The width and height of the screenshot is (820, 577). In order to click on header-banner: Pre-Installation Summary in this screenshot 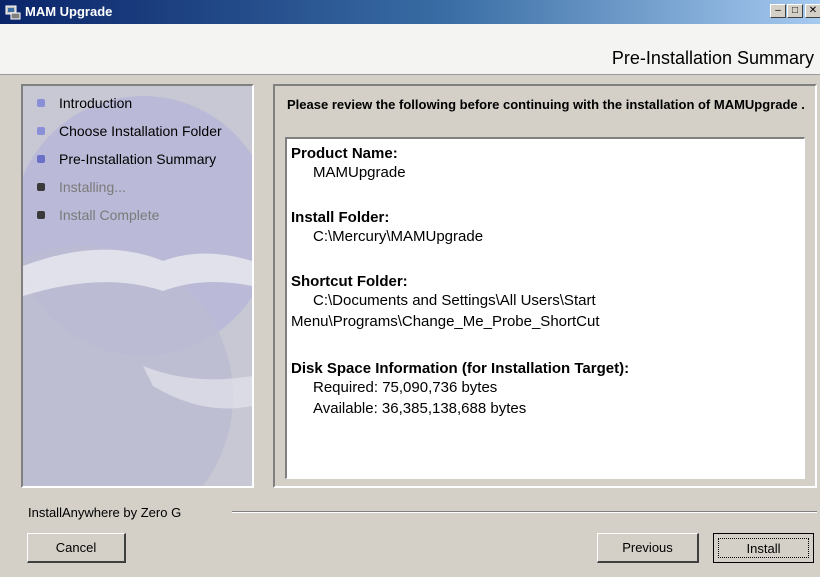, I will do `click(410, 49)`.